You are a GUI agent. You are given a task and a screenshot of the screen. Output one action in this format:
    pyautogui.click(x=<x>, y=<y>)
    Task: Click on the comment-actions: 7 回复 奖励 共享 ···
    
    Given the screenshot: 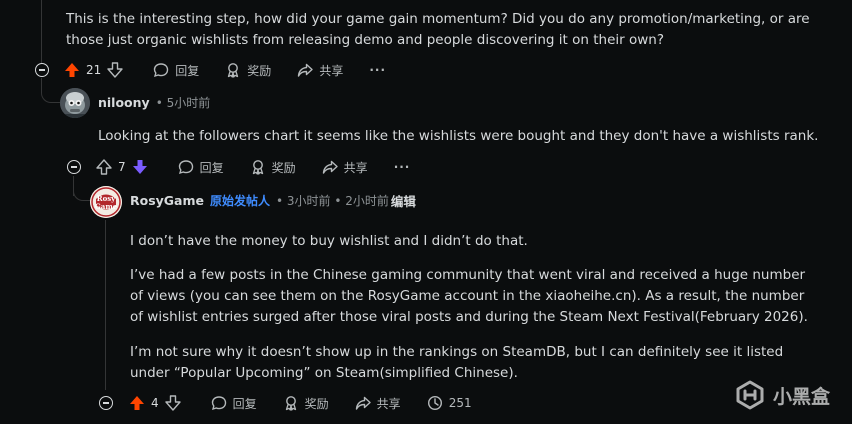 What is the action you would take?
    pyautogui.click(x=266, y=167)
    